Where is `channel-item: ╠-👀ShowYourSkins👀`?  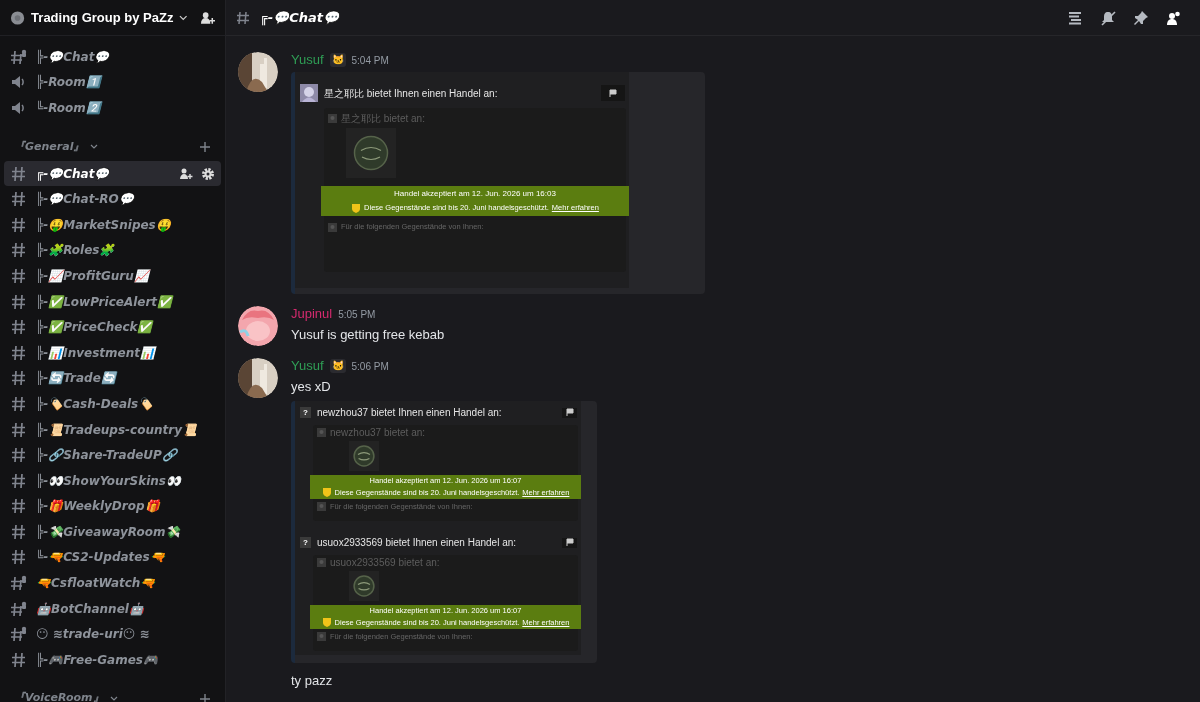 channel-item: ╠-👀ShowYourSkins👀 is located at coordinates (112, 480).